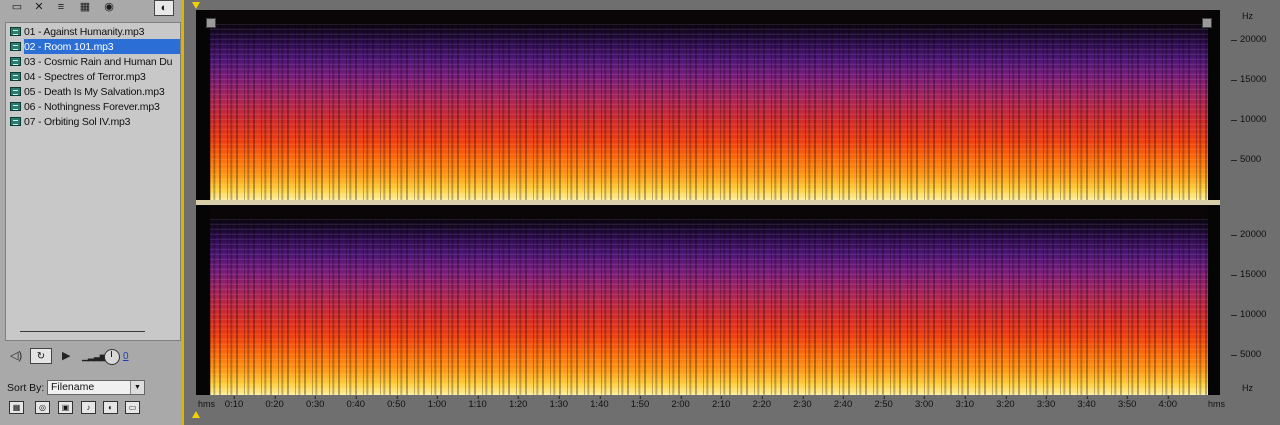  I want to click on show-full-path-icon: ◐, so click(110, 407).